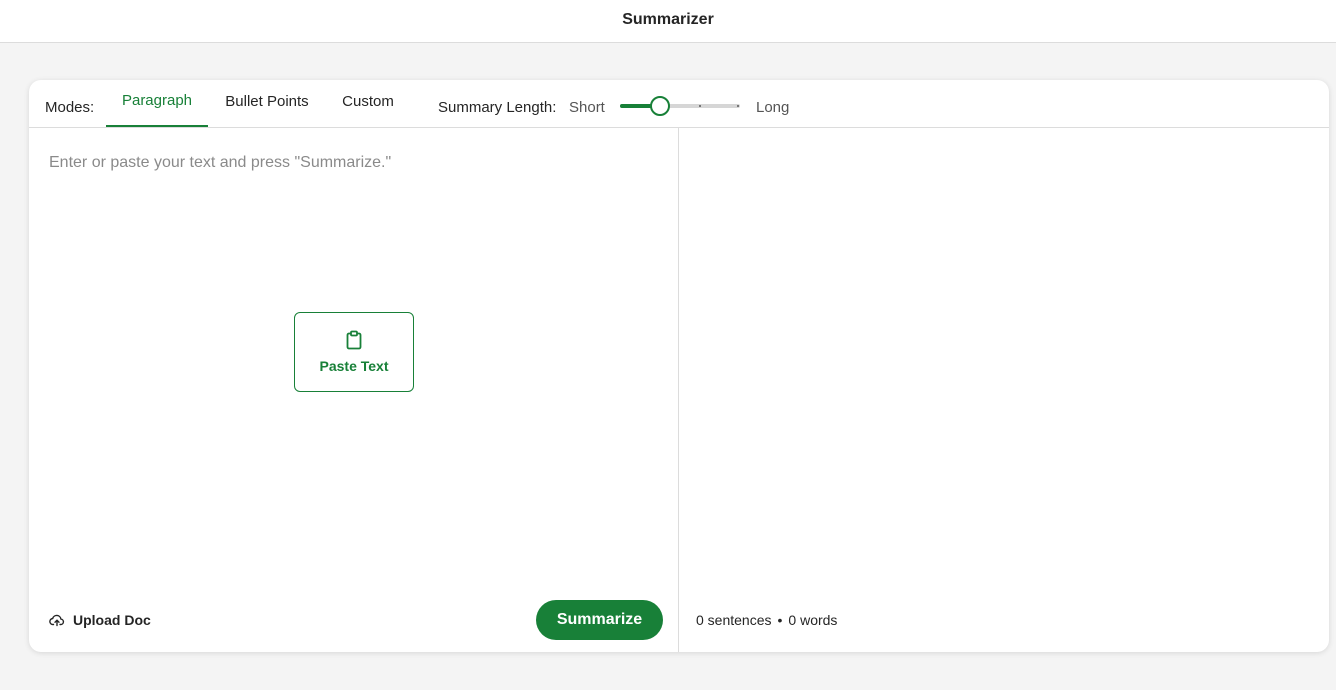  I want to click on short-label: Short, so click(587, 107).